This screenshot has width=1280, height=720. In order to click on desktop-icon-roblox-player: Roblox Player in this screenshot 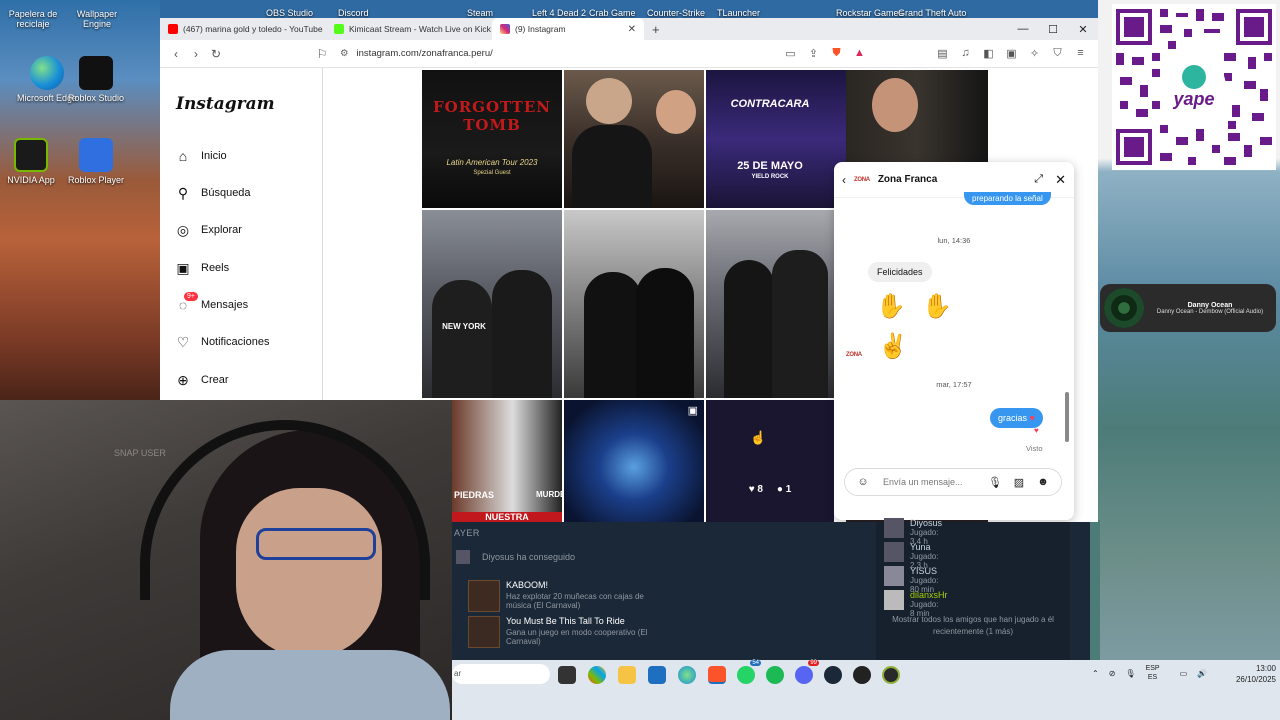, I will do `click(96, 161)`.